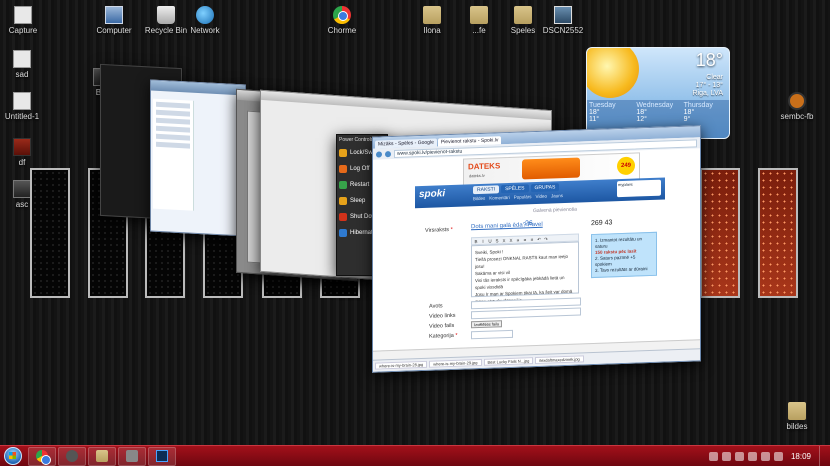  I want to click on ad-subtitle: dateks.lv, so click(477, 175).